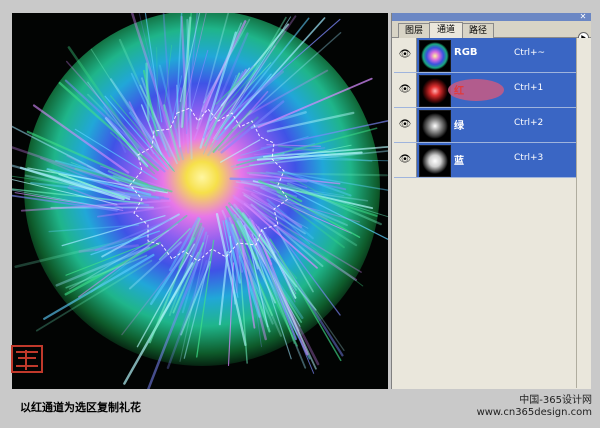 Image resolution: width=600 pixels, height=428 pixels. I want to click on site-credit: 中国-365设计网 www.cn365design.com, so click(534, 407).